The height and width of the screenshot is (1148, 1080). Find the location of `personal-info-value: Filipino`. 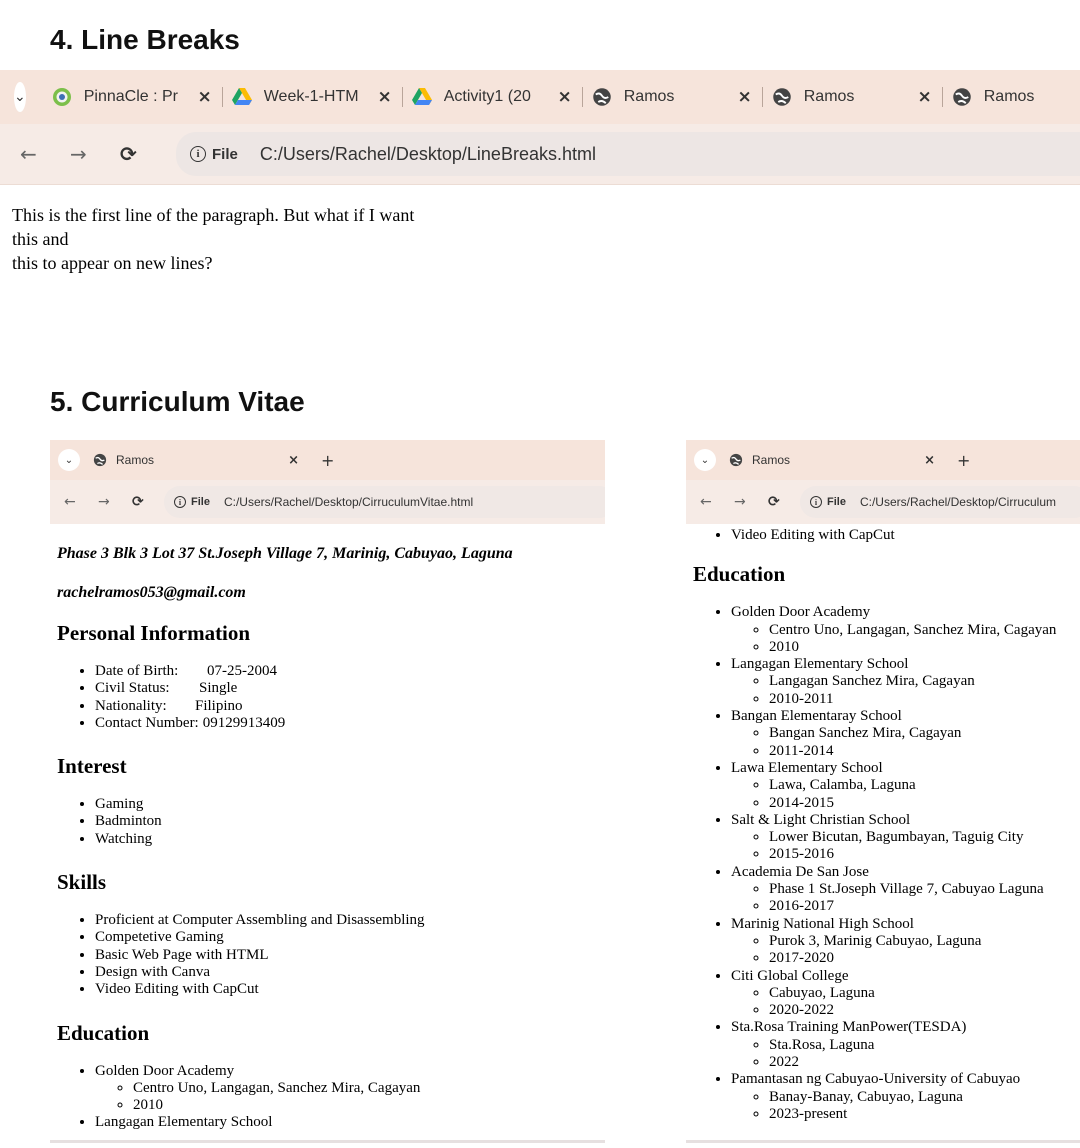

personal-info-value: Filipino is located at coordinates (219, 705).